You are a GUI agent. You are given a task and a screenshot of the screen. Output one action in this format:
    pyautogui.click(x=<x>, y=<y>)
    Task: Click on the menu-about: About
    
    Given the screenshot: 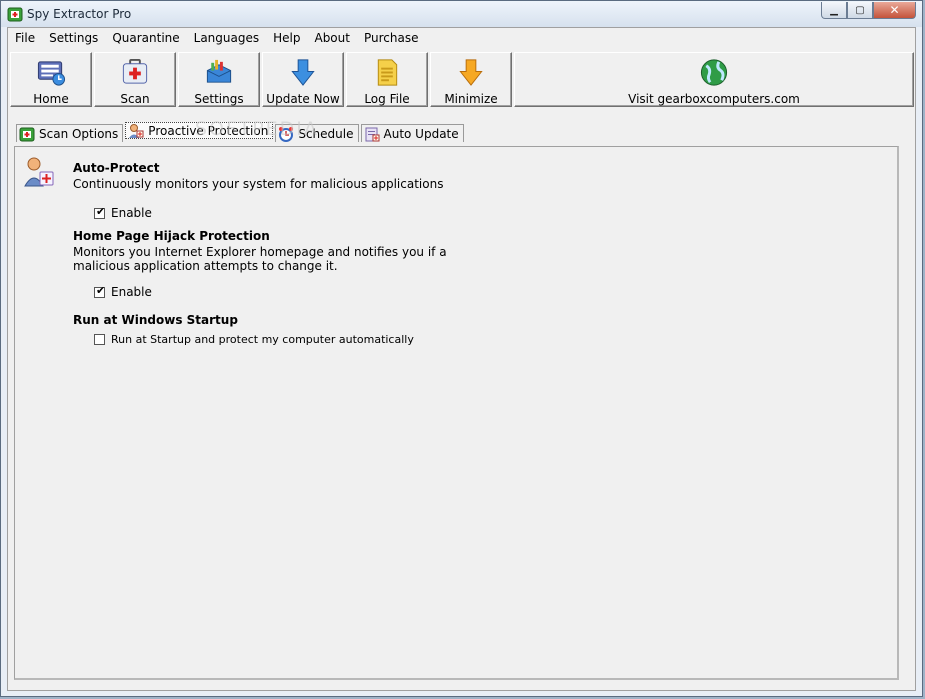 What is the action you would take?
    pyautogui.click(x=331, y=38)
    